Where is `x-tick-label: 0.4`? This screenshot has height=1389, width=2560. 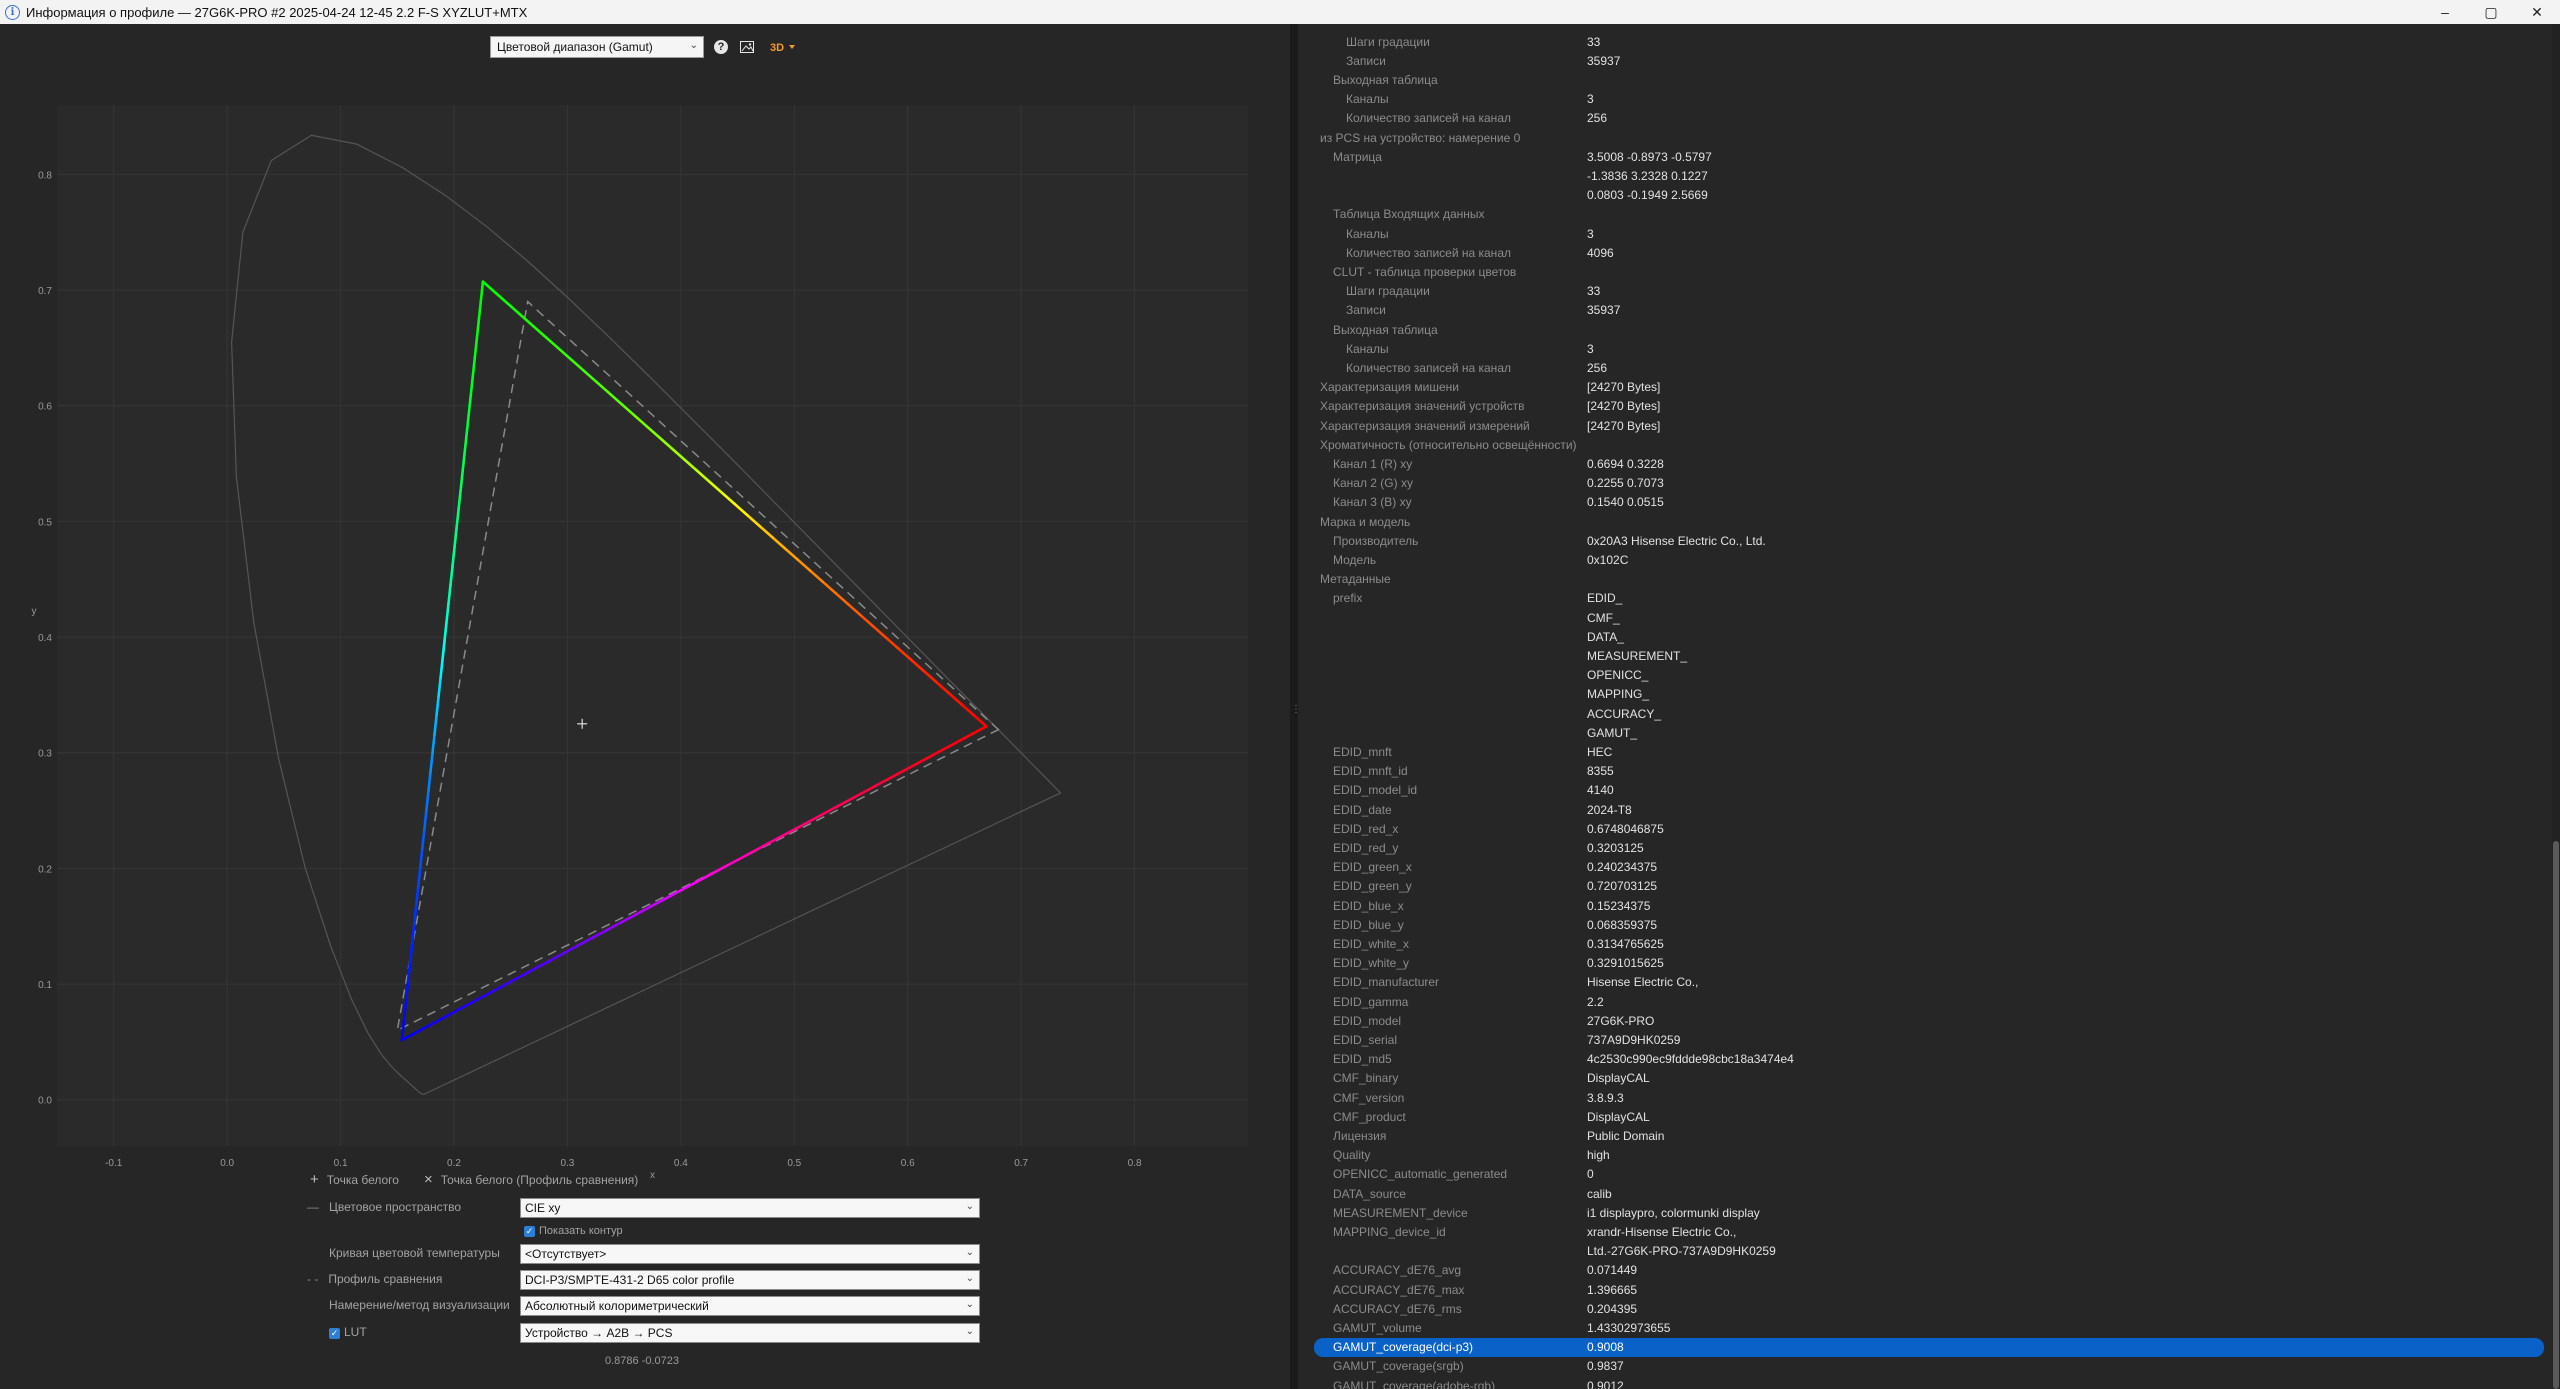
x-tick-label: 0.4 is located at coordinates (681, 1163).